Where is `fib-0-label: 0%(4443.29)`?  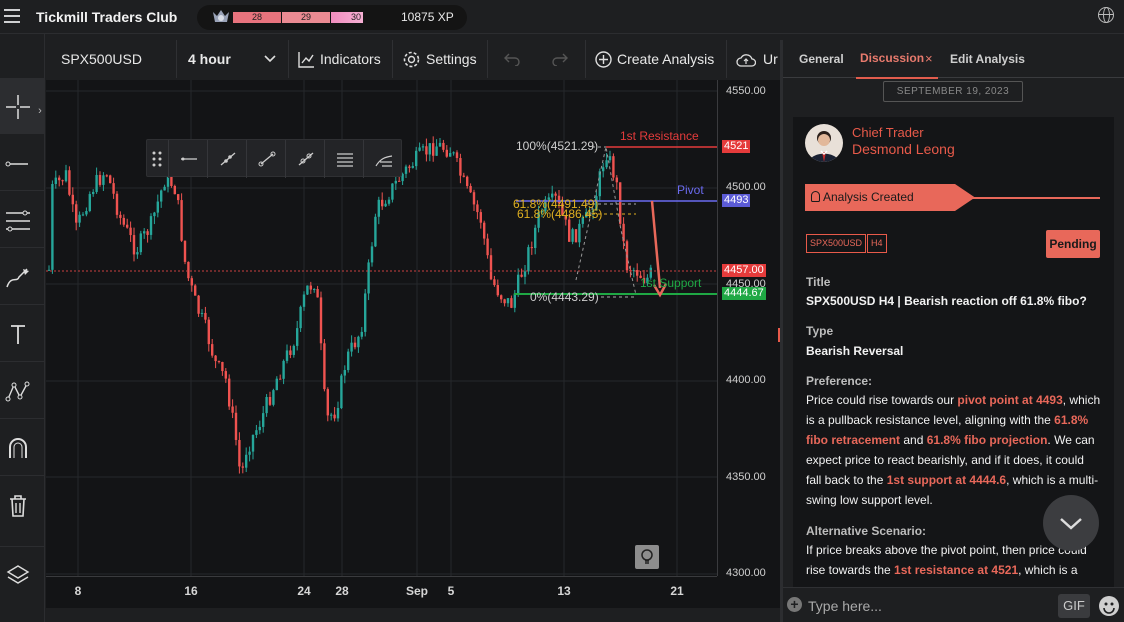 fib-0-label: 0%(4443.29) is located at coordinates (564, 297).